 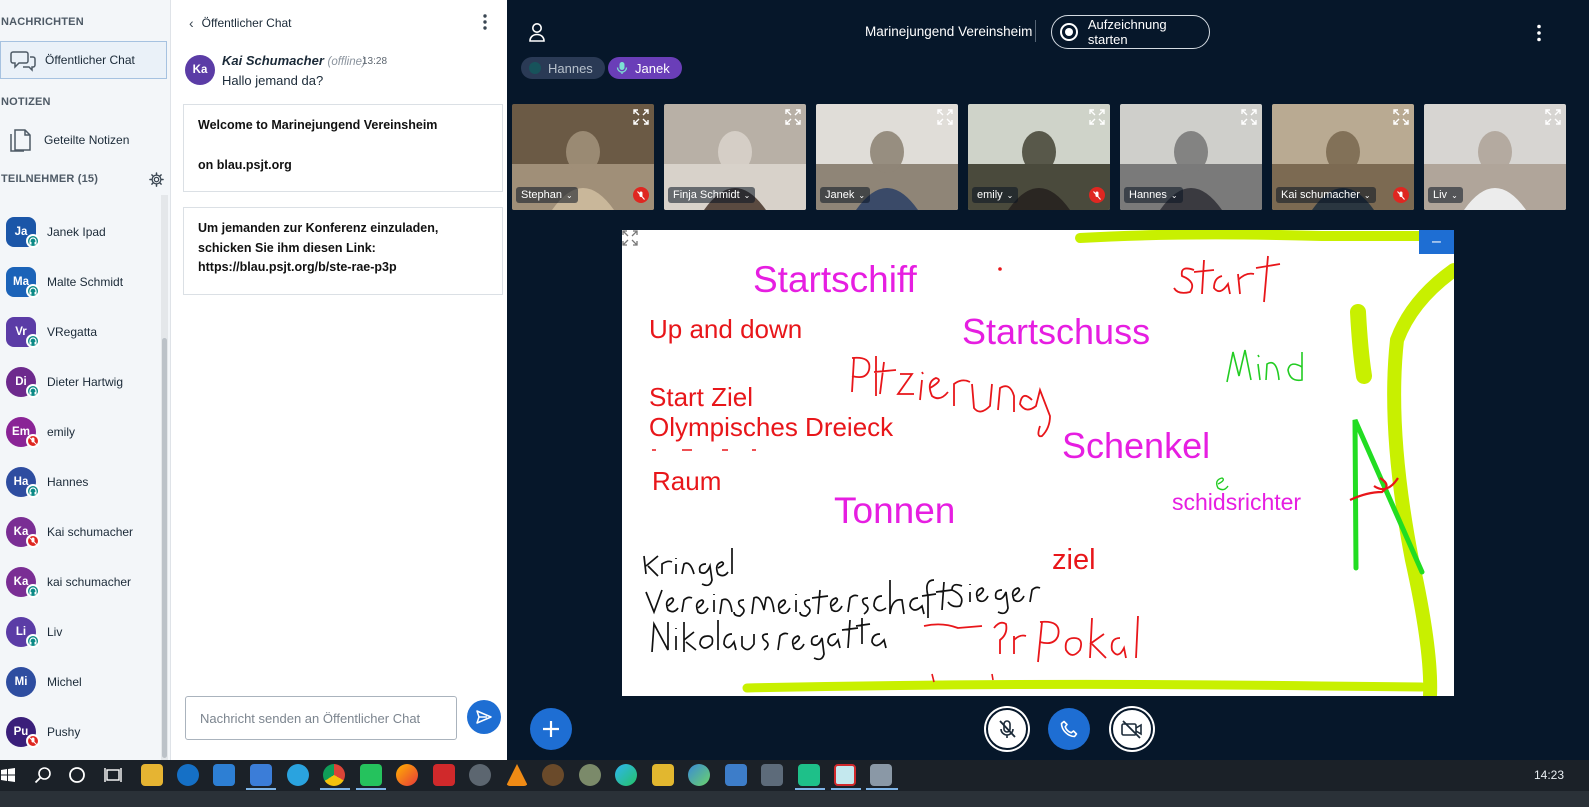 What do you see at coordinates (1074, 560) in the screenshot?
I see `wb-text-ziel: ziel` at bounding box center [1074, 560].